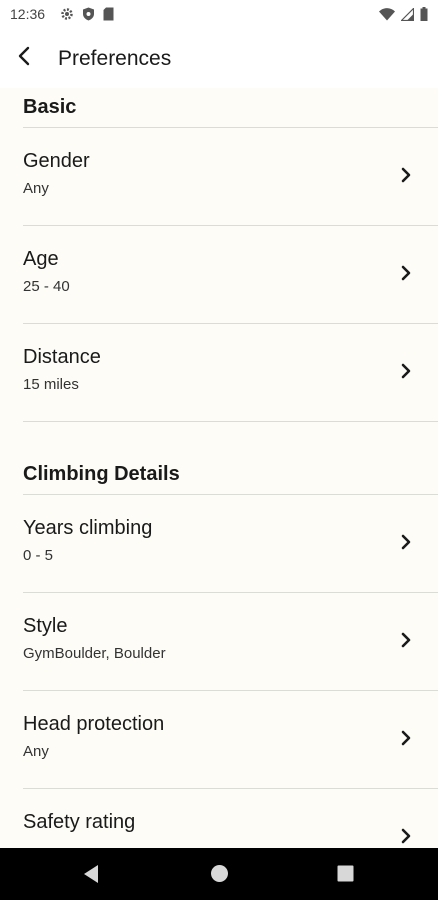 Image resolution: width=438 pixels, height=900 pixels. What do you see at coordinates (41, 259) in the screenshot?
I see `row-title: Age` at bounding box center [41, 259].